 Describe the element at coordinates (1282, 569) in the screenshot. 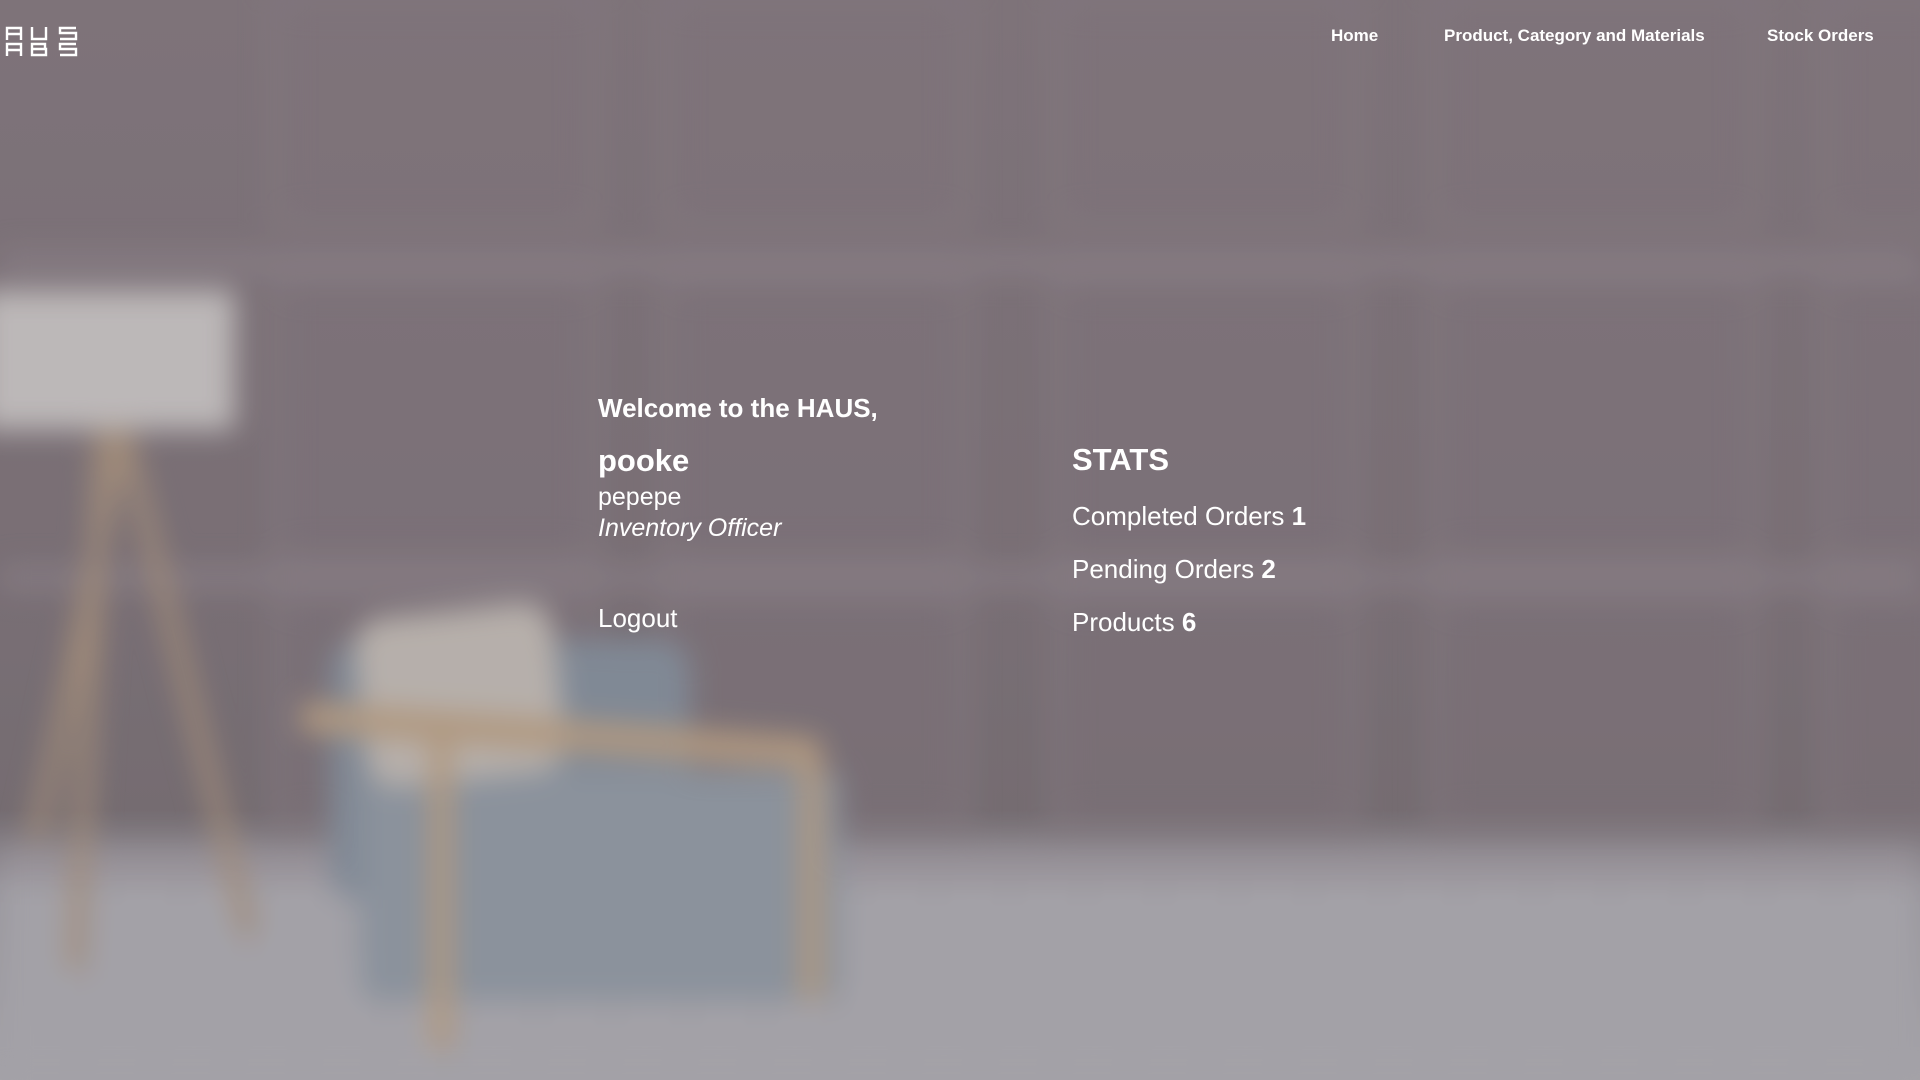

I see `stat-pending-orders: Pending Orders 2` at that location.